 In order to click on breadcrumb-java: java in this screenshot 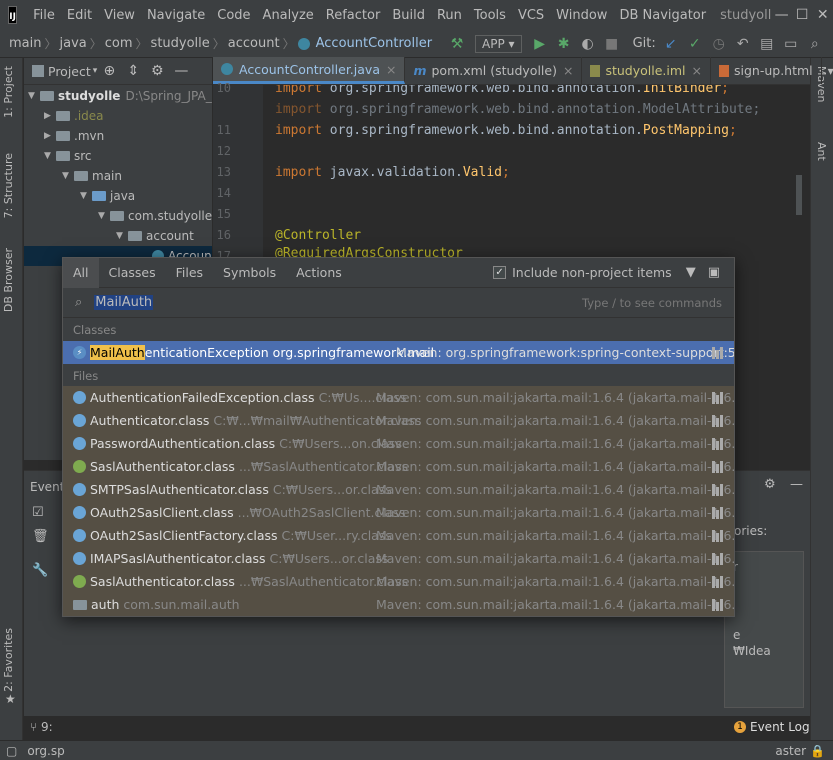, I will do `click(73, 43)`.